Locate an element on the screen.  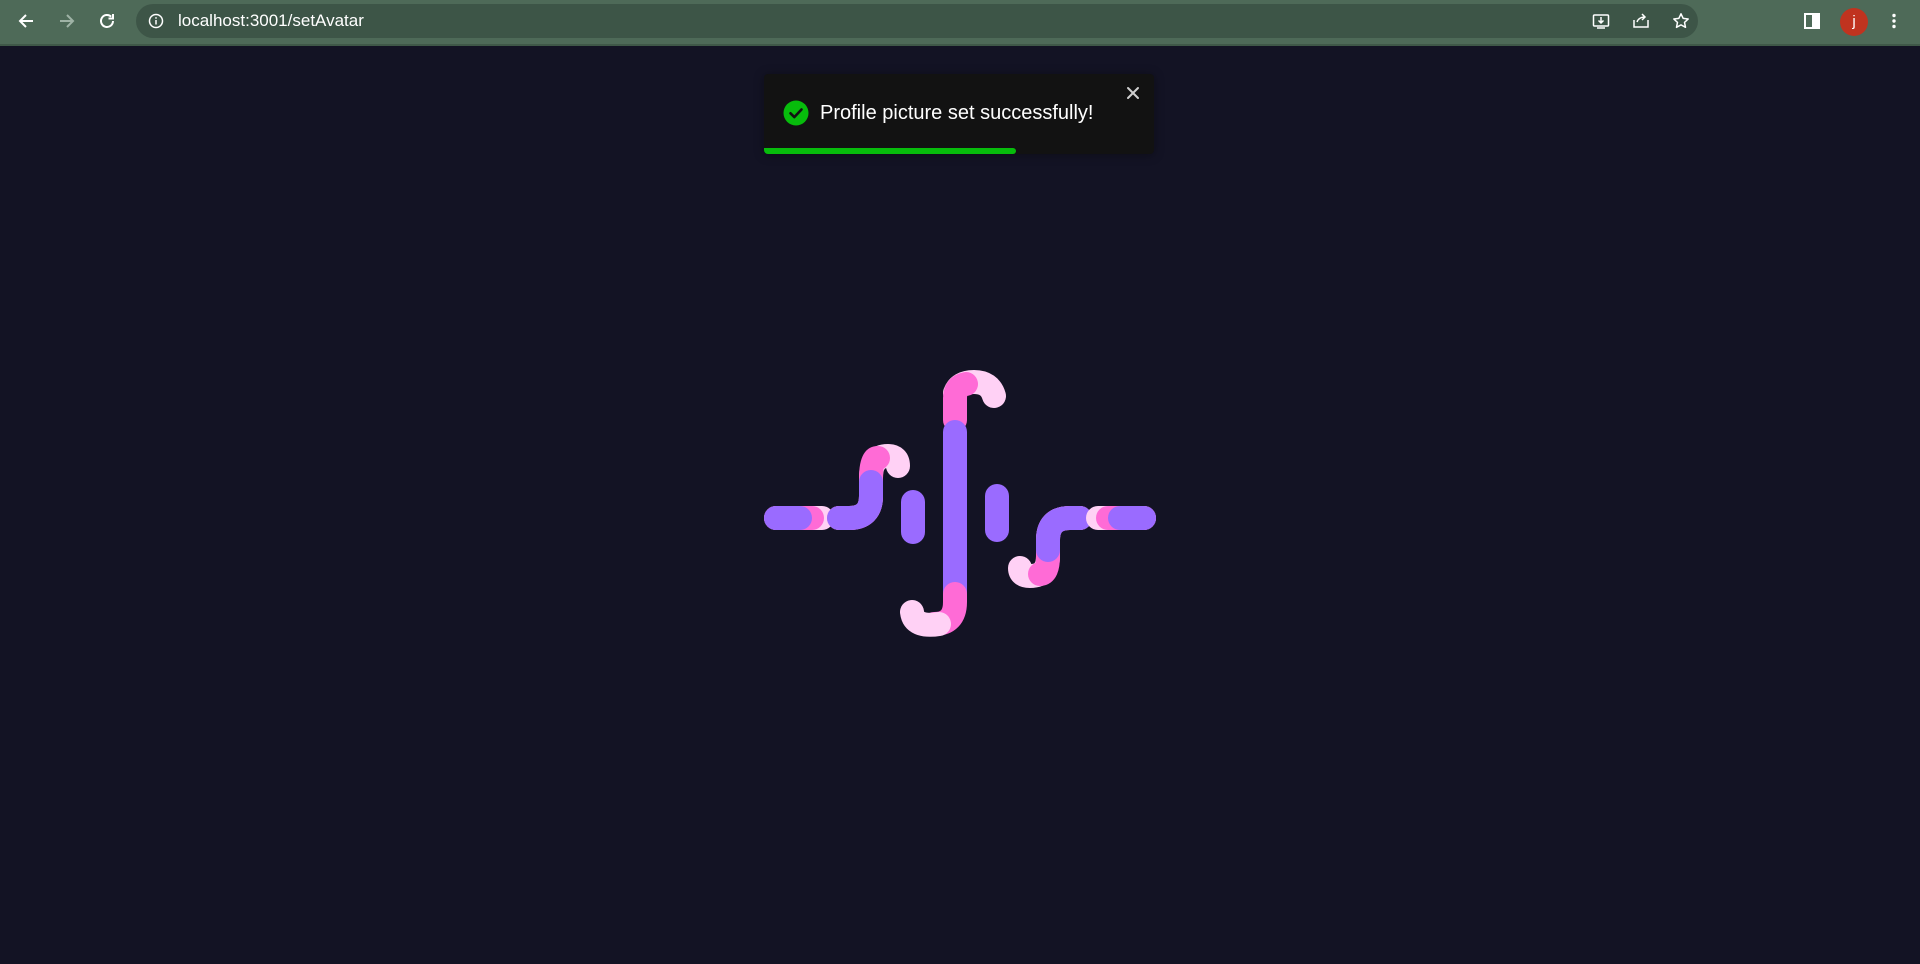
menu-button is located at coordinates (1894, 21).